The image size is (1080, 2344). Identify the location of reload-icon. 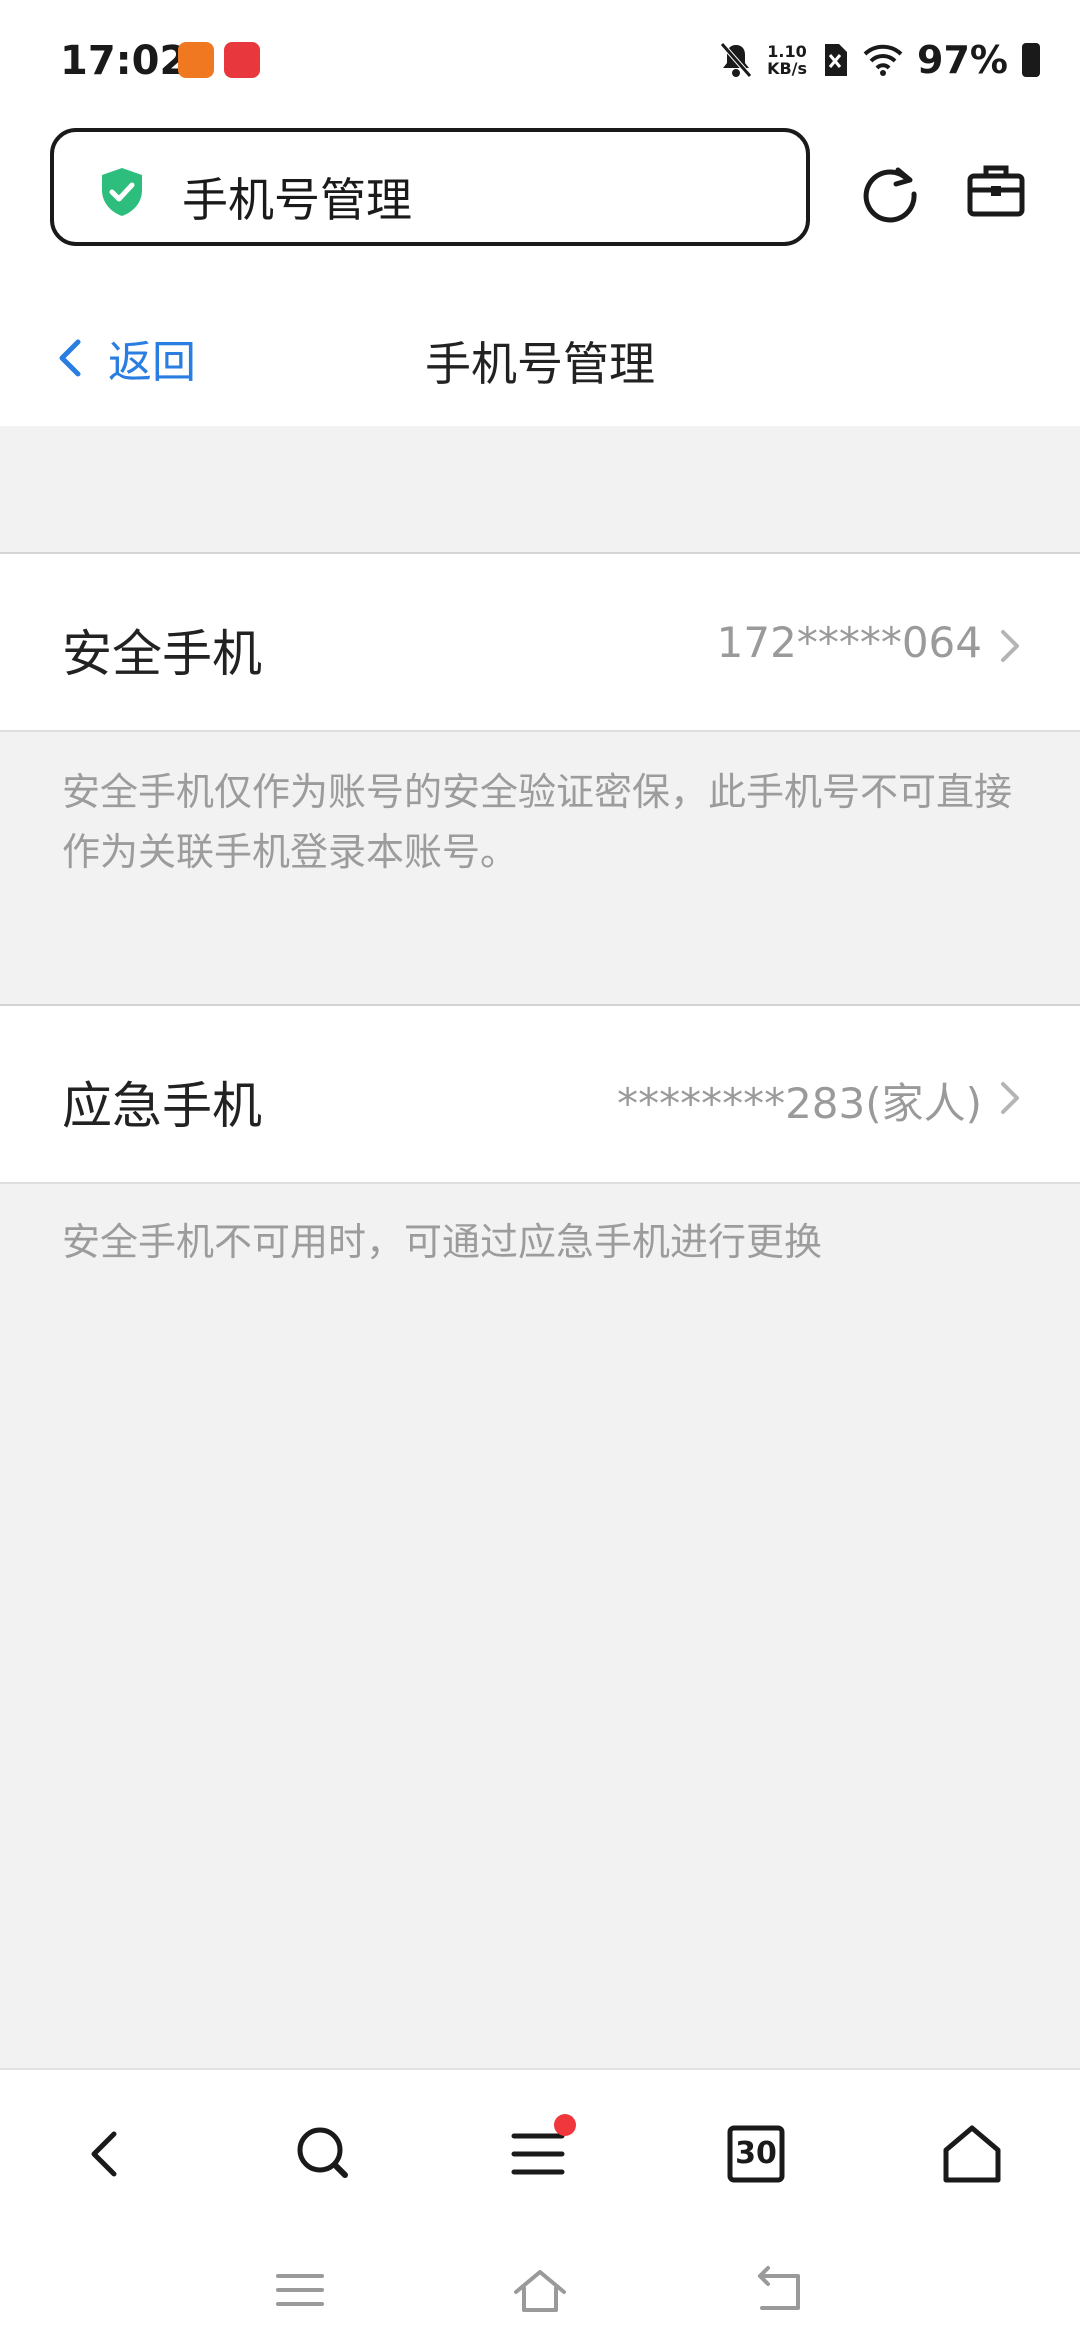
(890, 192).